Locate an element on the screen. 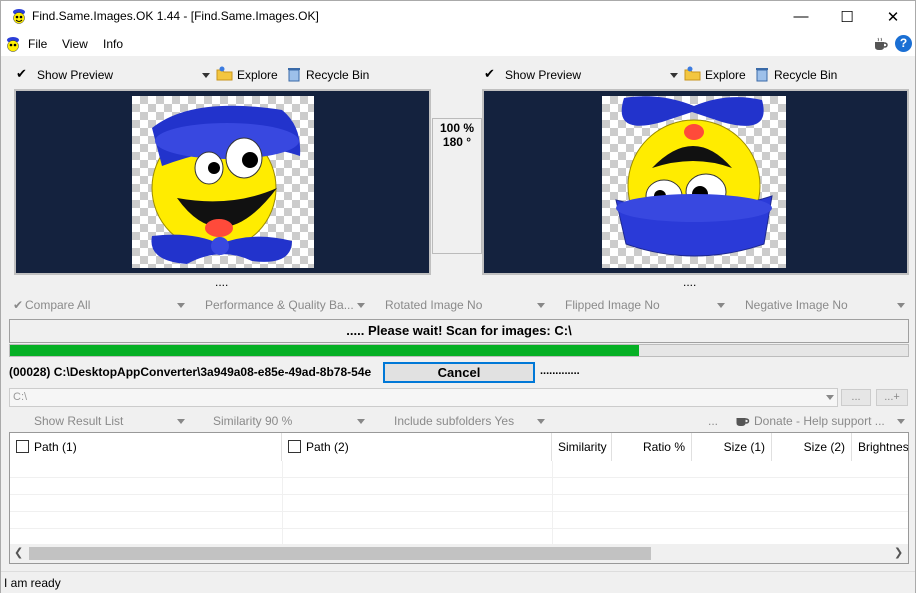  minimize-button: — is located at coordinates (801, 16).